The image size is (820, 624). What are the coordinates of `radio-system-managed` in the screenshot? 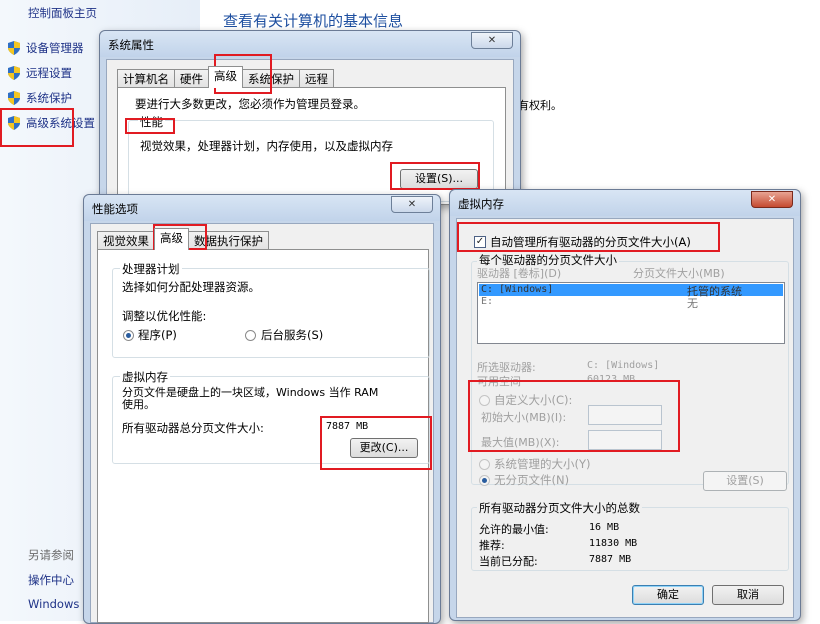 It's located at (484, 464).